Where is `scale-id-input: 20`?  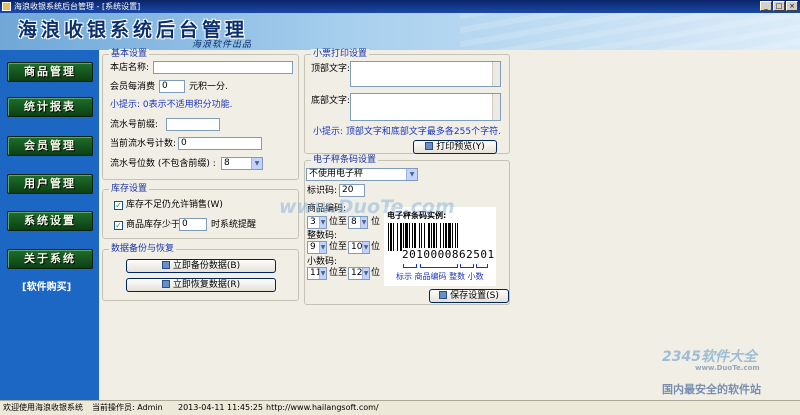
scale-id-input: 20 is located at coordinates (352, 190).